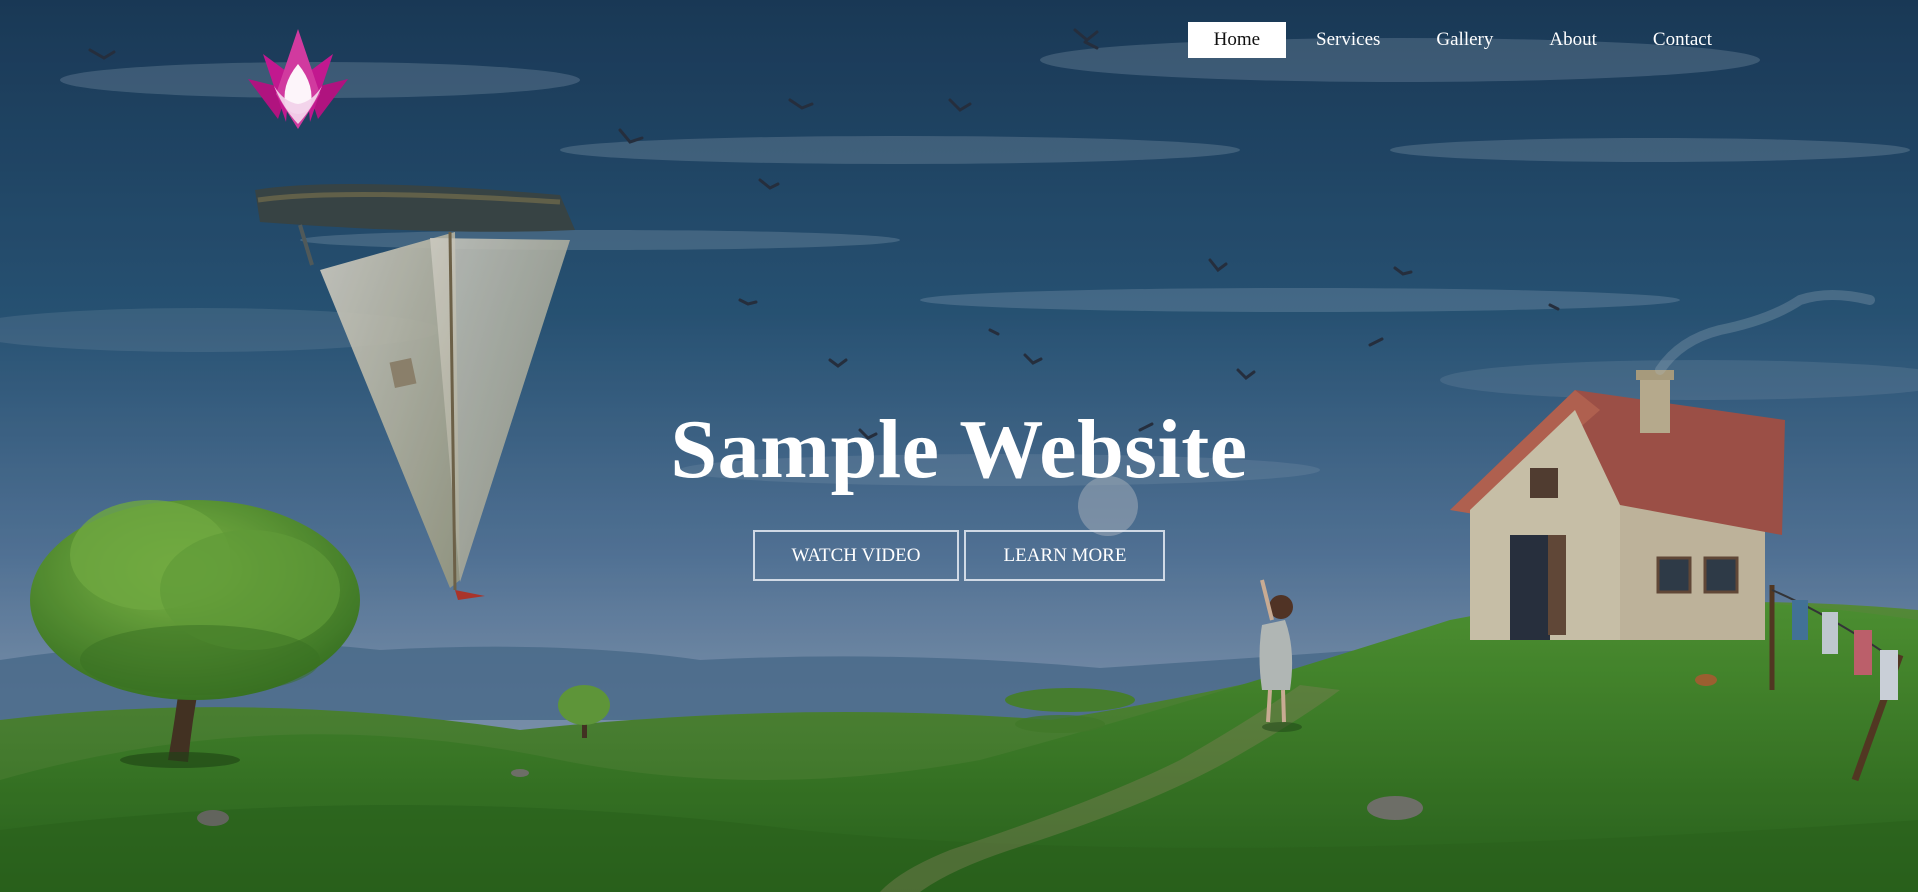 The width and height of the screenshot is (1918, 892). What do you see at coordinates (1348, 40) in the screenshot?
I see `nav-item-services: Services` at bounding box center [1348, 40].